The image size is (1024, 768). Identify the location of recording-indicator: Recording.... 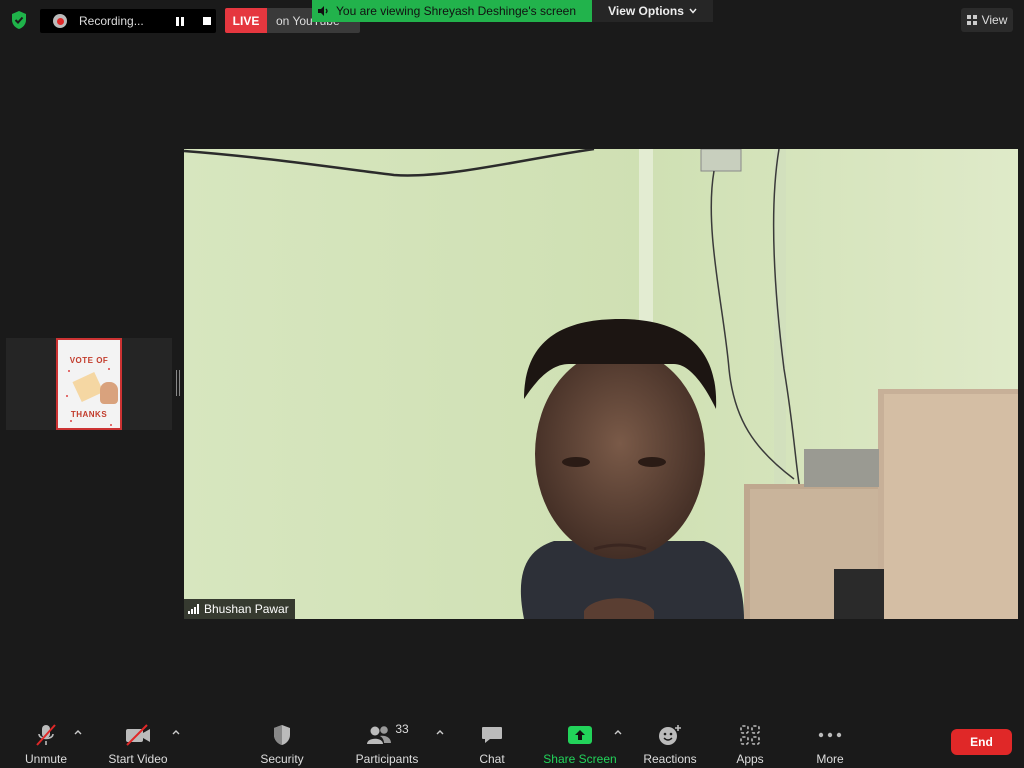
(128, 21).